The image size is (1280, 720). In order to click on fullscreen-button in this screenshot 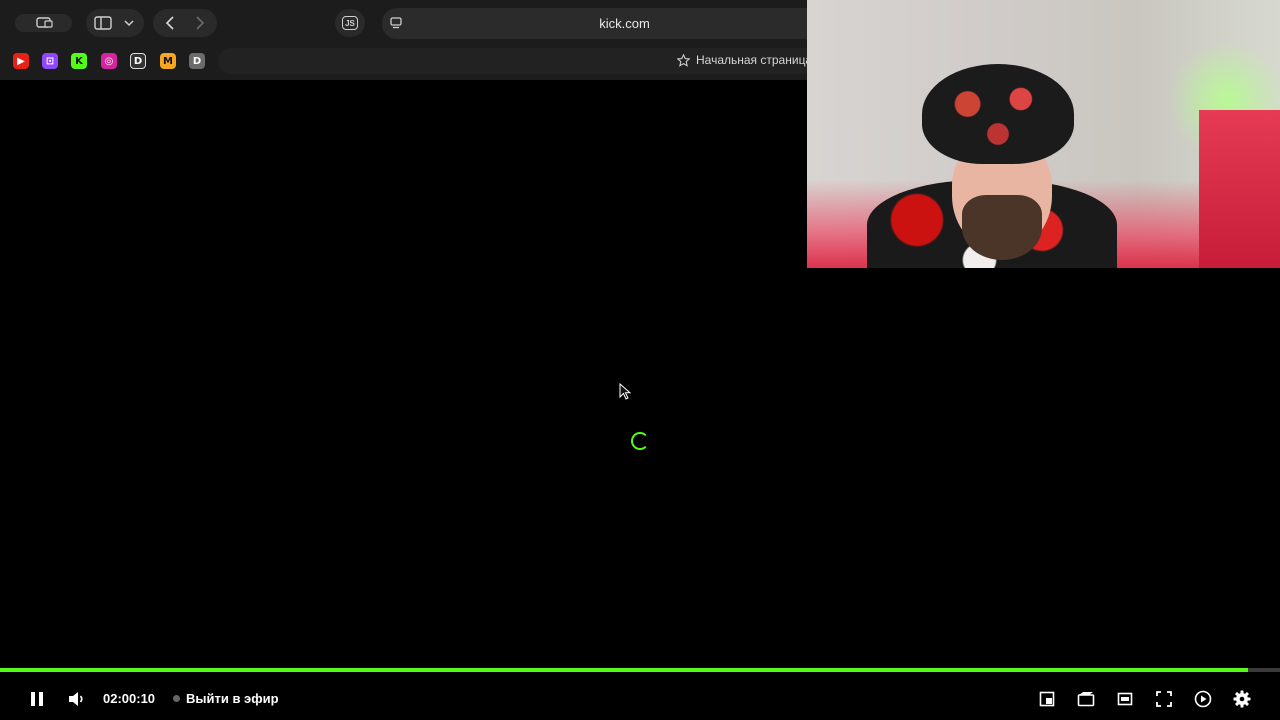, I will do `click(1164, 699)`.